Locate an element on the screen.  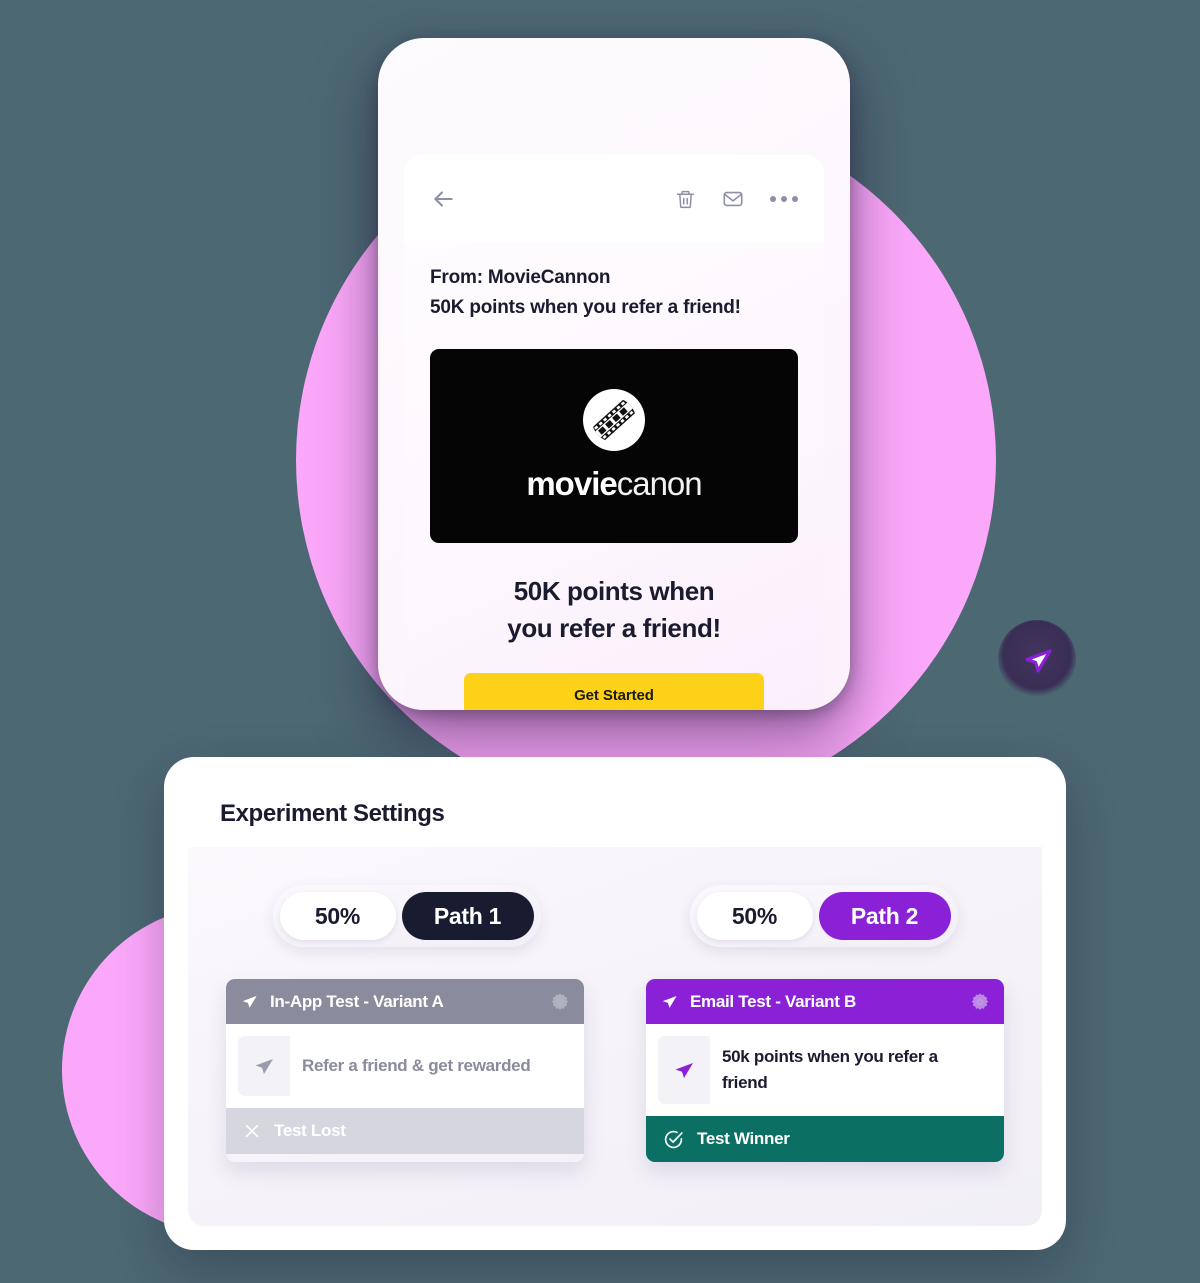
path-1-label: Path 1 is located at coordinates (467, 916).